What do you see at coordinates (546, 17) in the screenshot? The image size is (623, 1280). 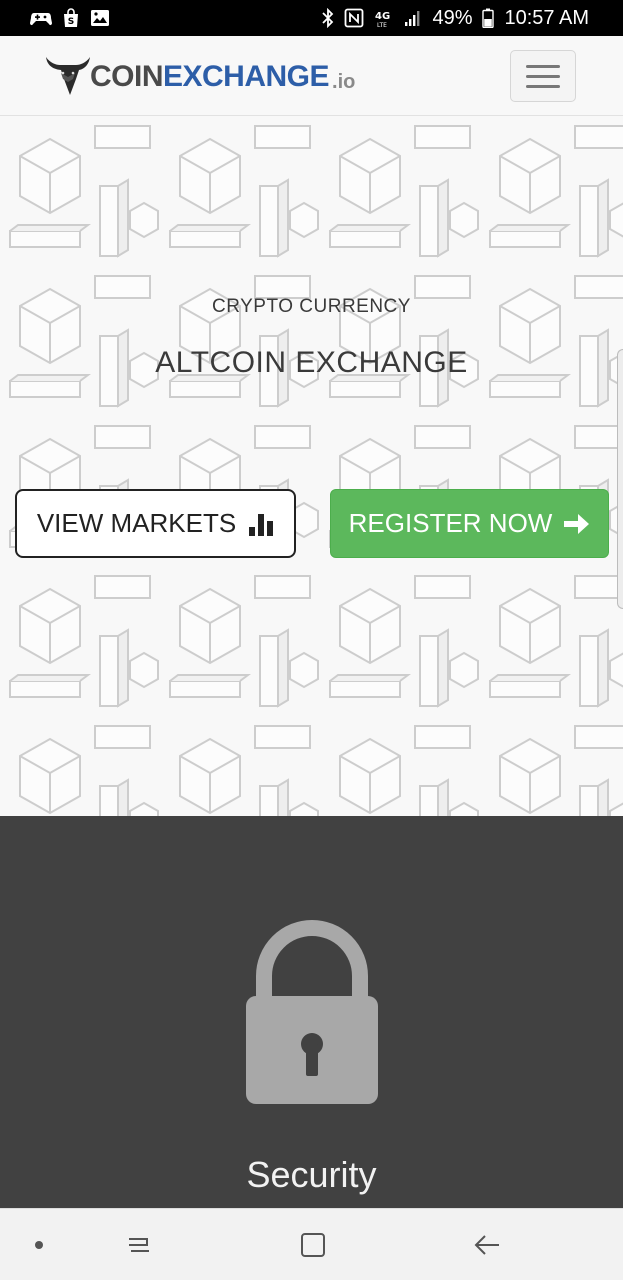 I see `clock: 10:57 AM` at bounding box center [546, 17].